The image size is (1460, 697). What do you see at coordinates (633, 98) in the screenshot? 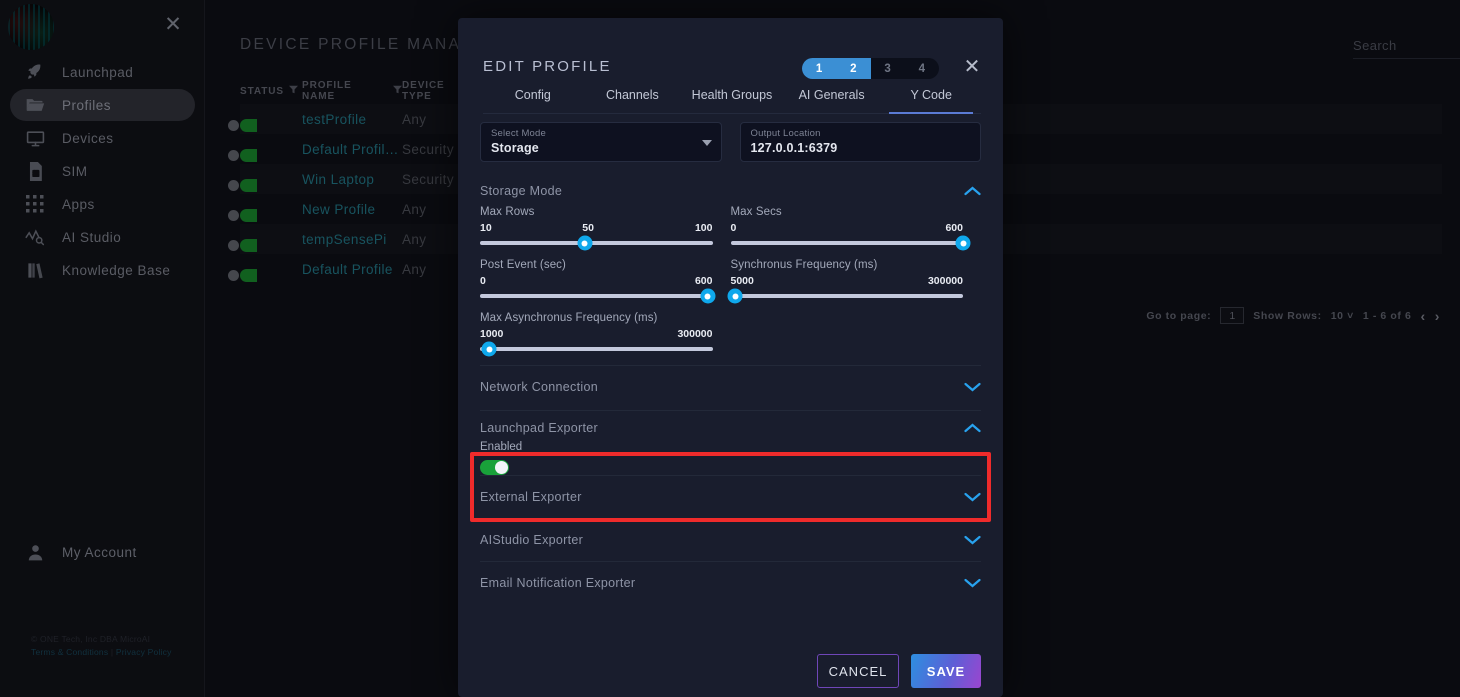
I see `tab-channels: Channels` at bounding box center [633, 98].